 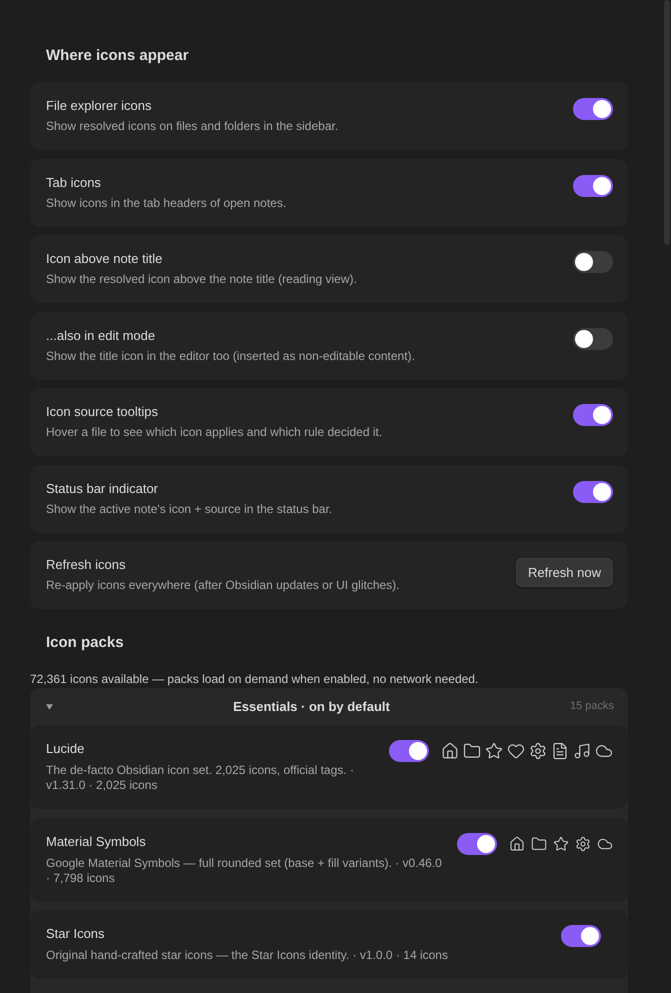 I want to click on pack-description: Google Material Symbols — full rounded set (base + fill variants). · v0.46.0 · 7,798 icons, so click(x=244, y=871).